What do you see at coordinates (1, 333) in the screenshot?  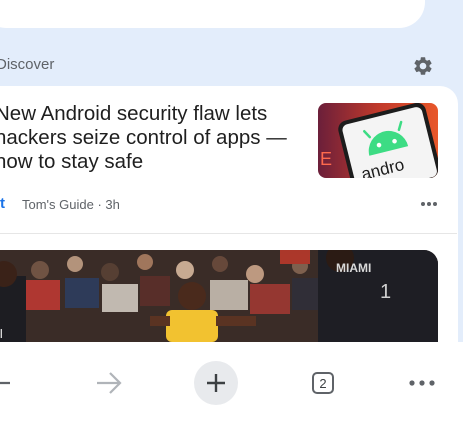 I see `svg-text: AMI` at bounding box center [1, 333].